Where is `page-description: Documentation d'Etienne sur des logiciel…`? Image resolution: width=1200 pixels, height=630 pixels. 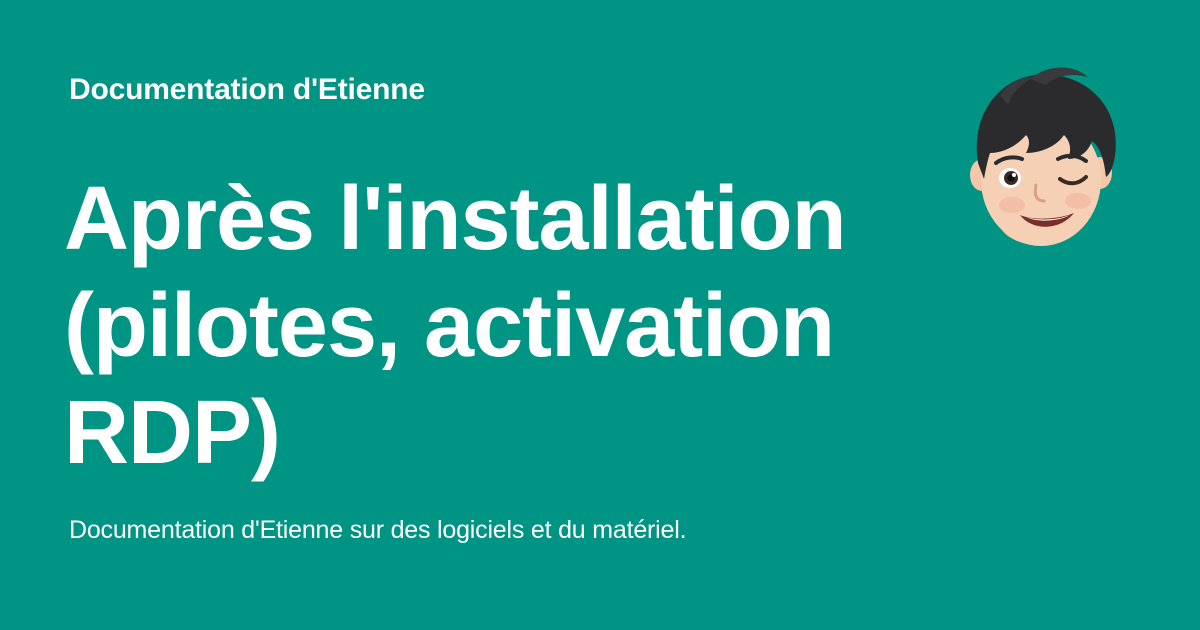
page-description: Documentation d'Etienne sur des logiciel… is located at coordinates (378, 530).